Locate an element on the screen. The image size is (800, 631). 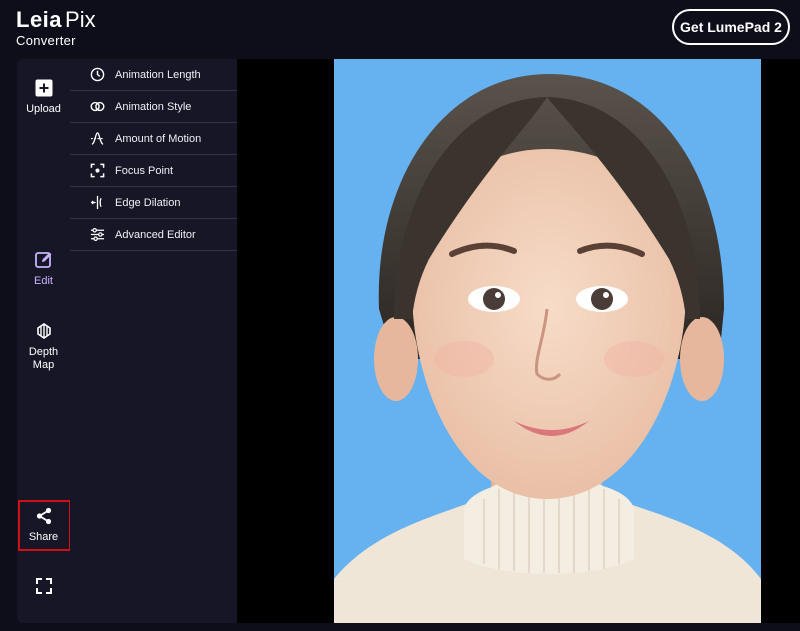
fullscreen-icon is located at coordinates (43, 586).